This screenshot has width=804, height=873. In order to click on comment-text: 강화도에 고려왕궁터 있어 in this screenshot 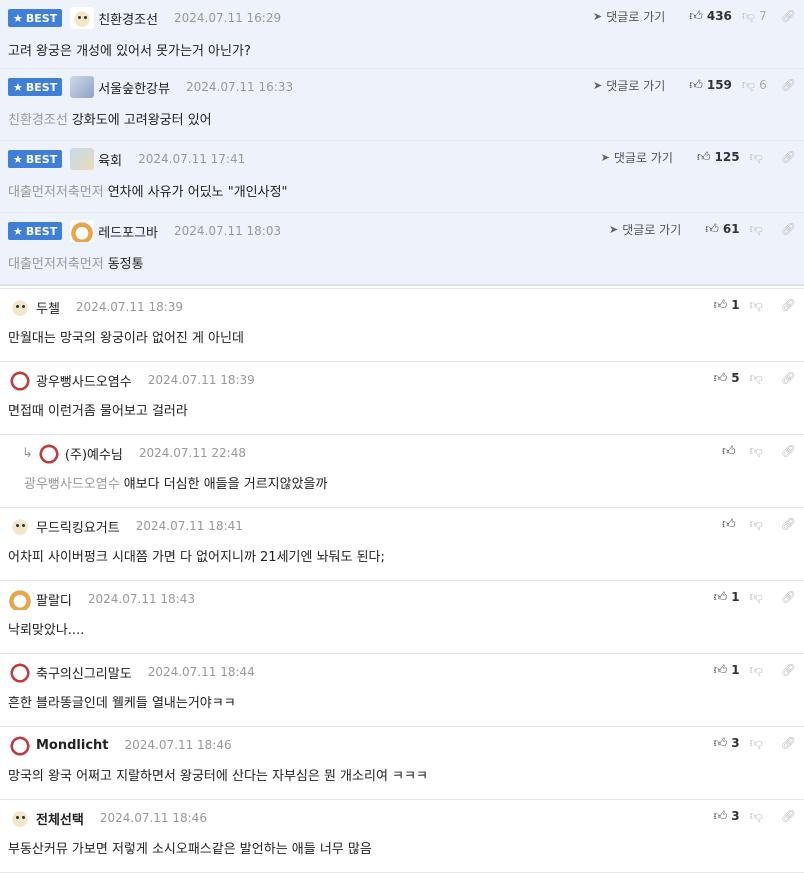, I will do `click(141, 120)`.